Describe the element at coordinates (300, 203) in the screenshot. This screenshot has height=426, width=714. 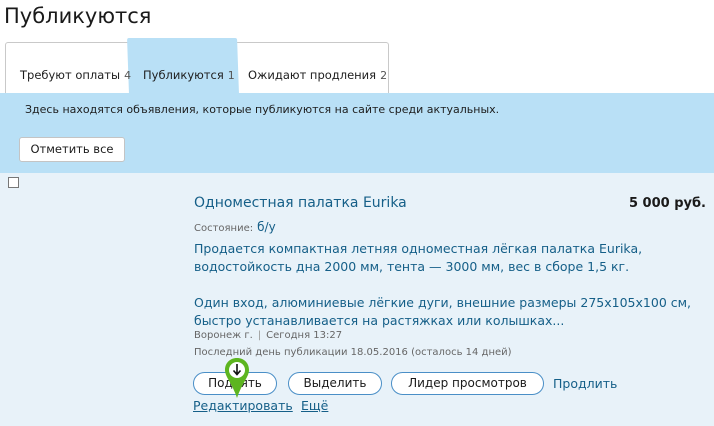
I see `listing-title: Одноместная палатка Eurika` at that location.